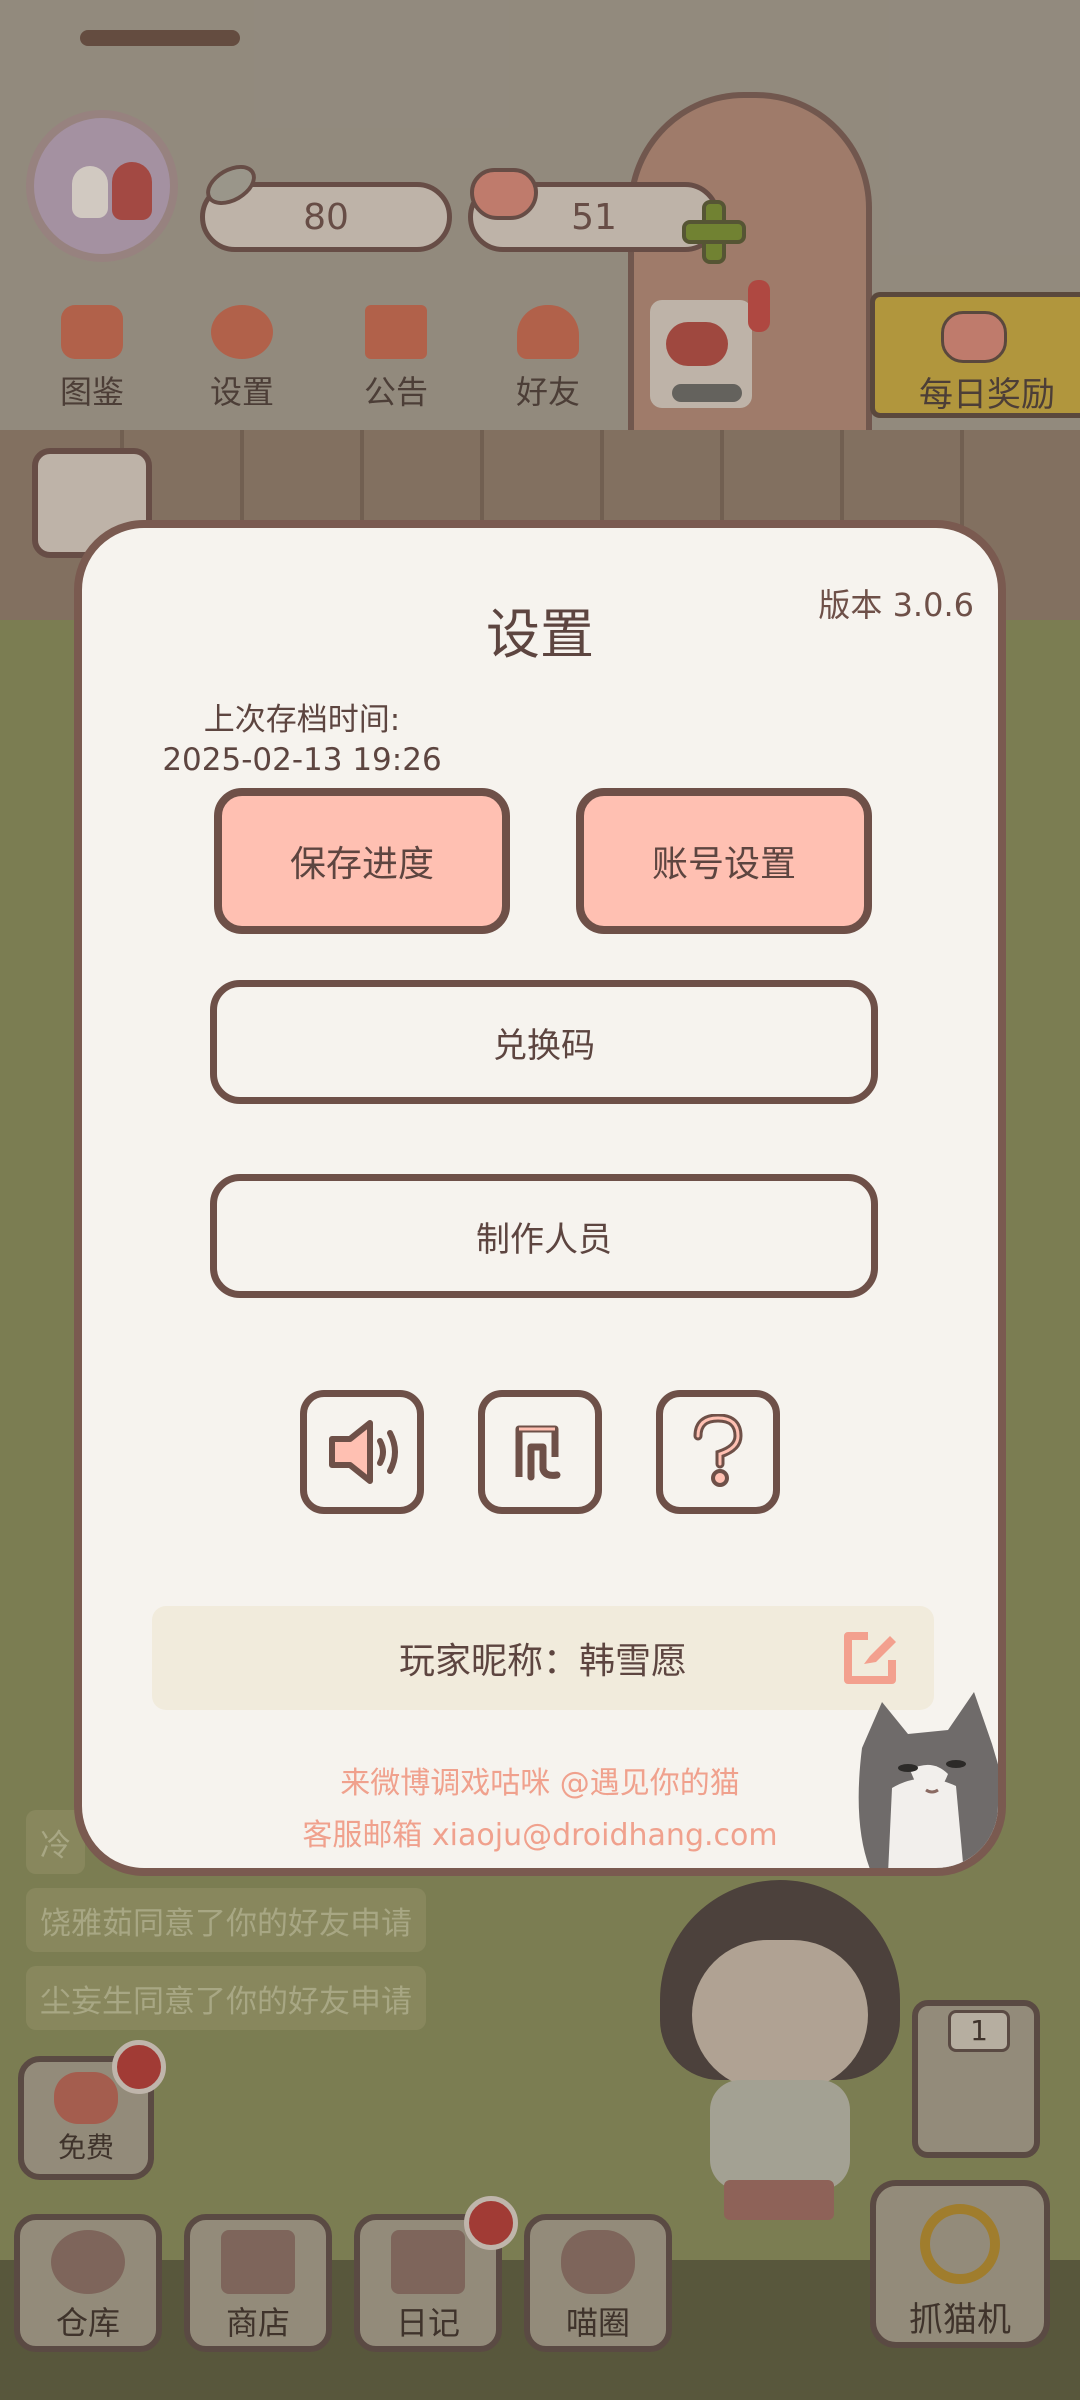 The width and height of the screenshot is (1080, 2400). I want to click on redeem-code-button: 兑换码, so click(544, 1042).